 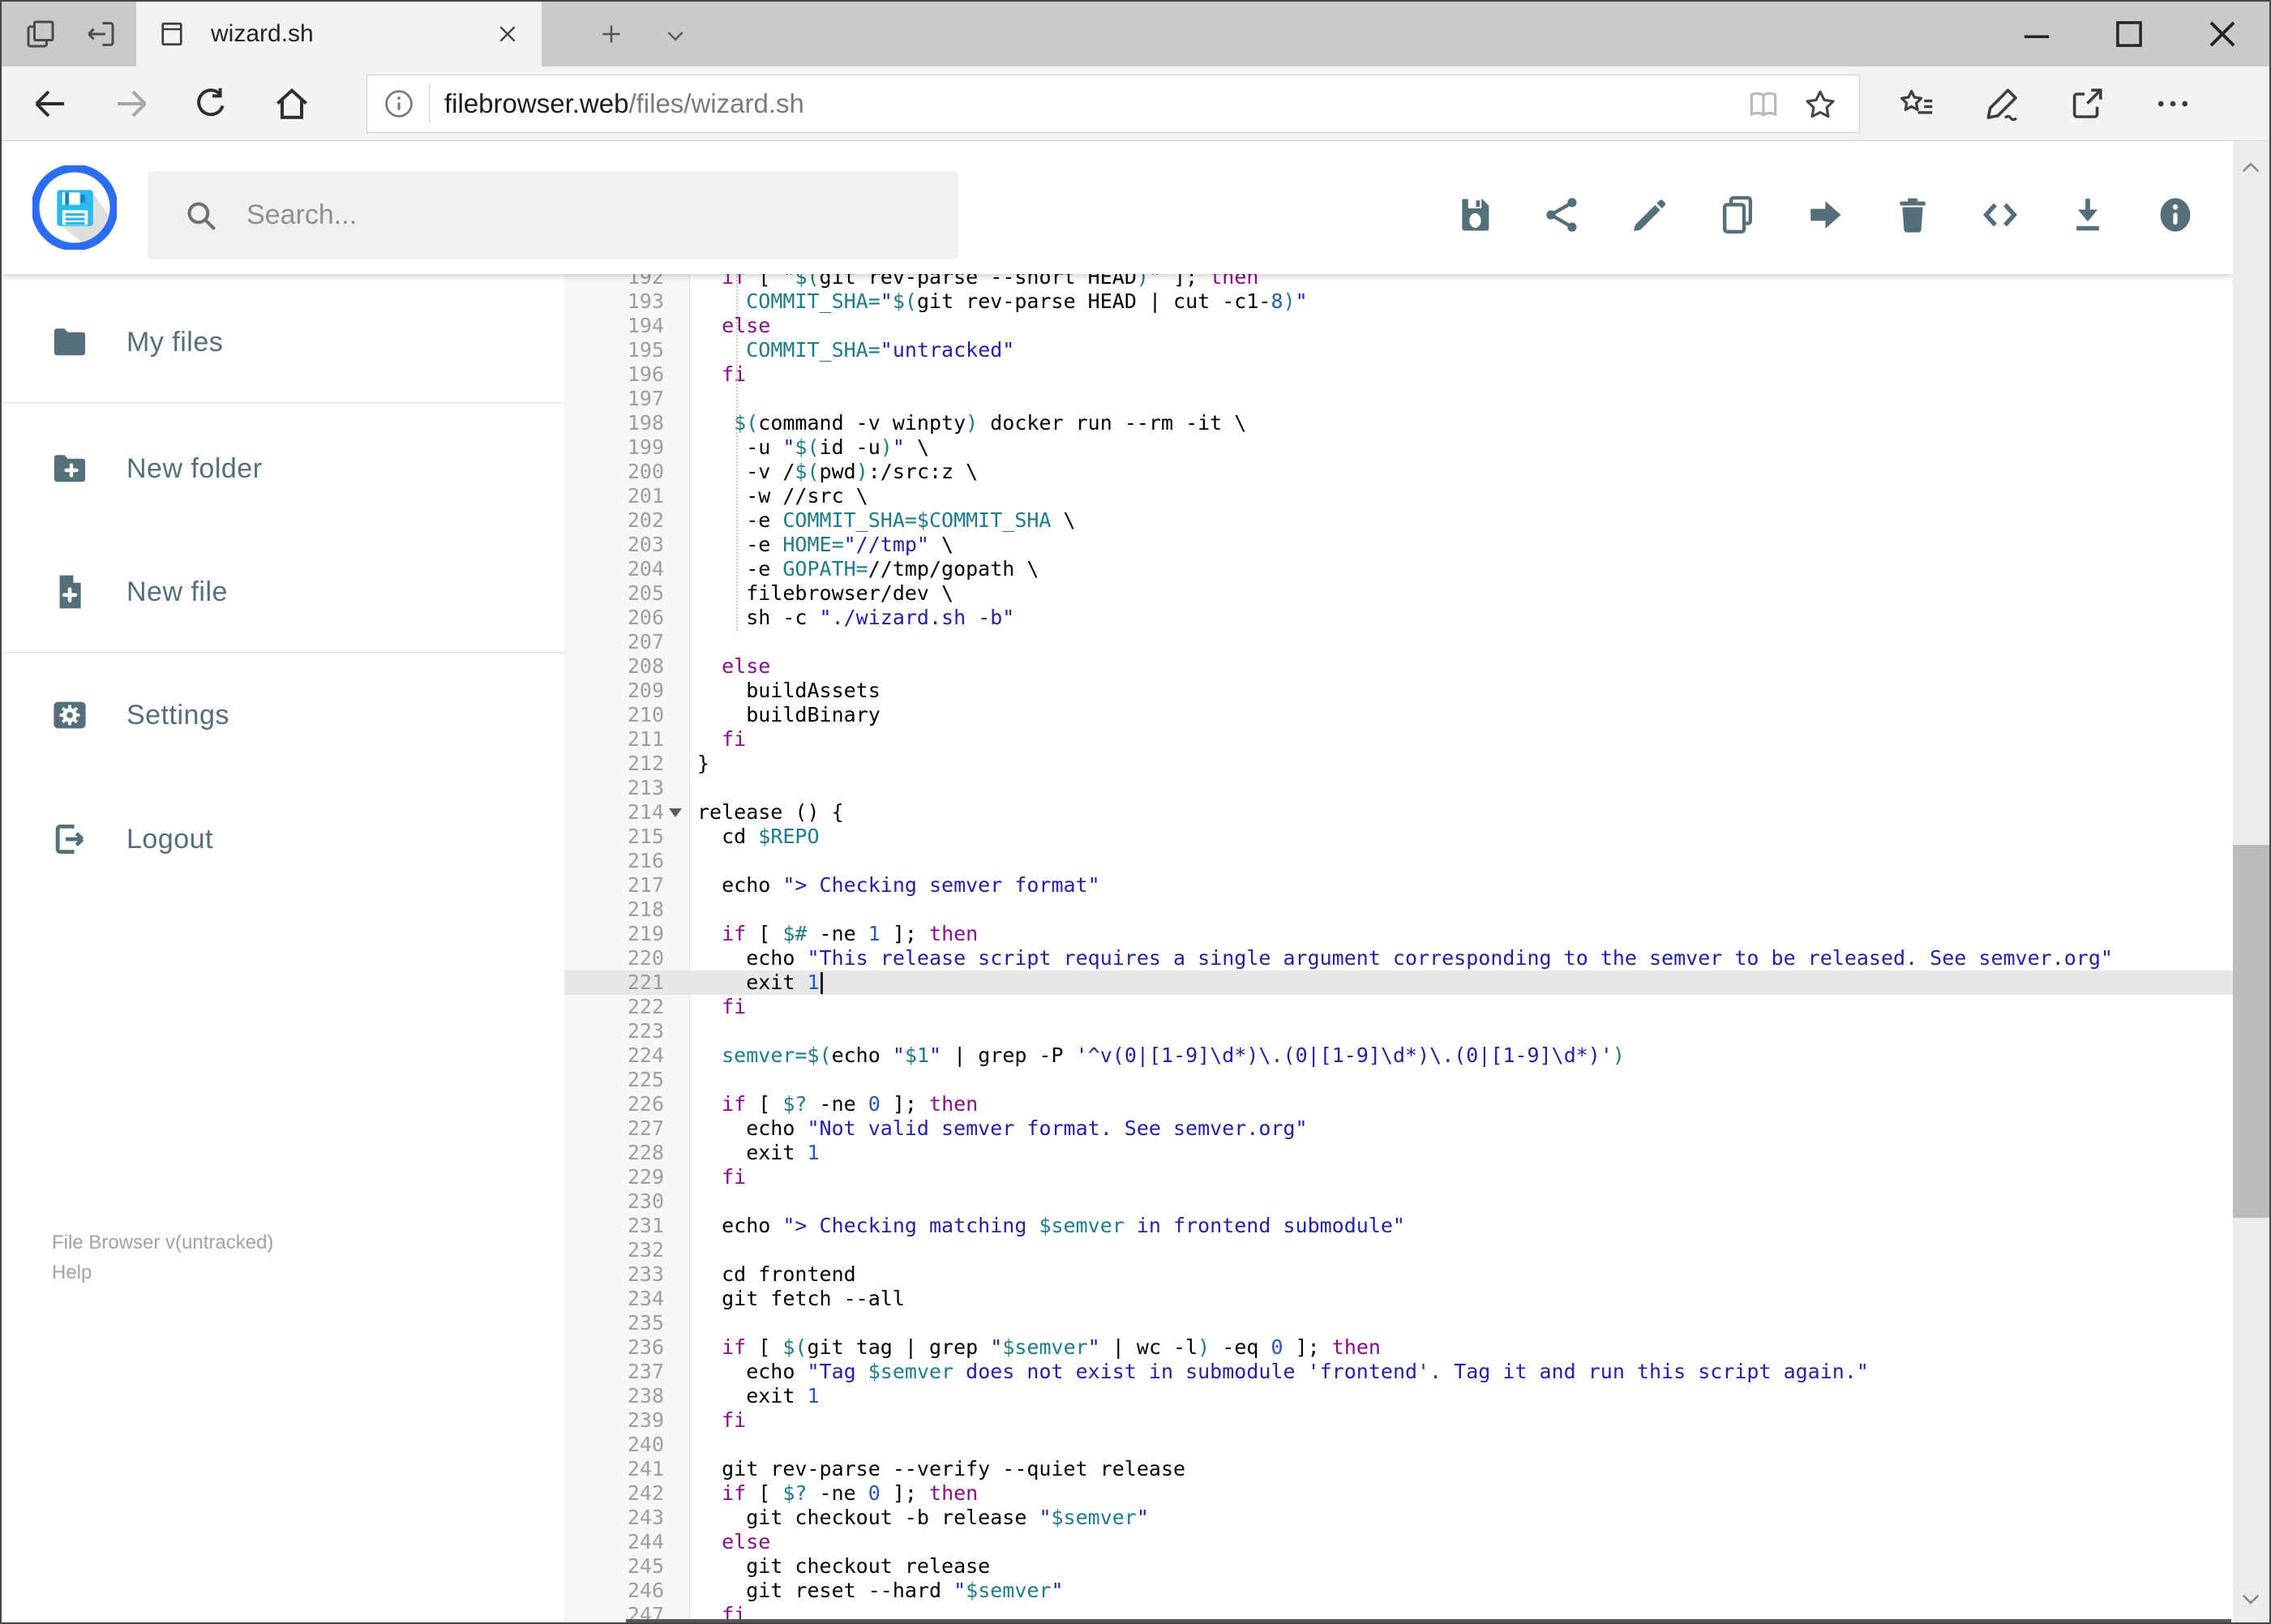 I want to click on code-line: 234 git fetch --all, so click(x=1399, y=1299).